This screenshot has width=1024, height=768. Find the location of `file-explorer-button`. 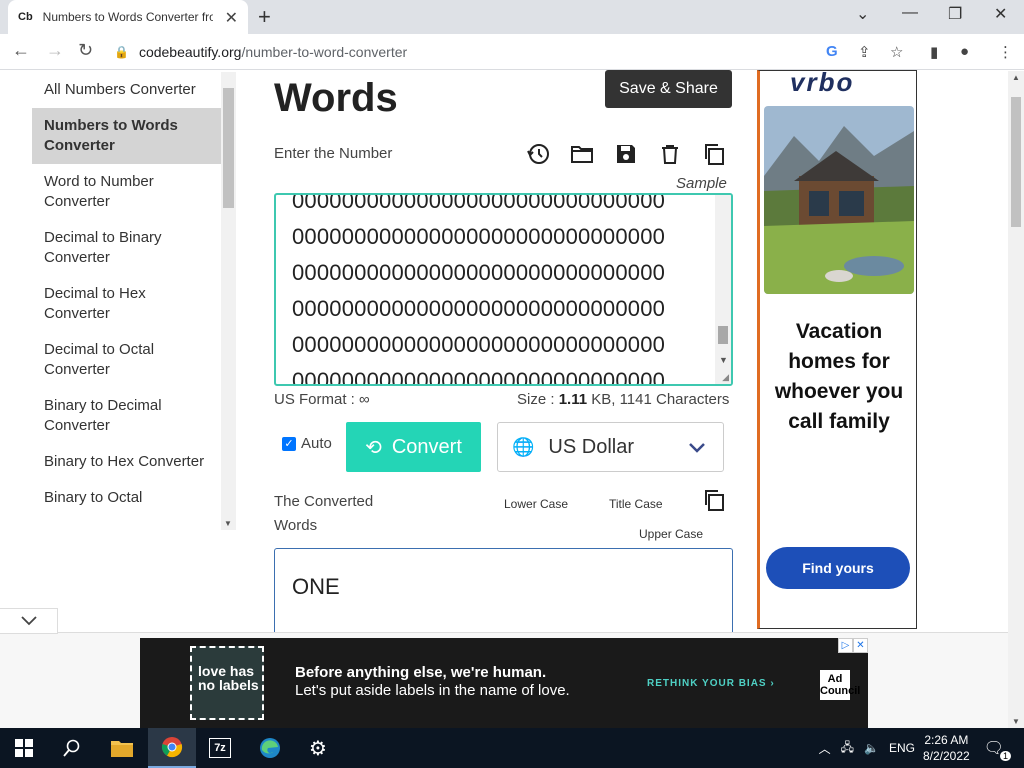

file-explorer-button is located at coordinates (122, 748).